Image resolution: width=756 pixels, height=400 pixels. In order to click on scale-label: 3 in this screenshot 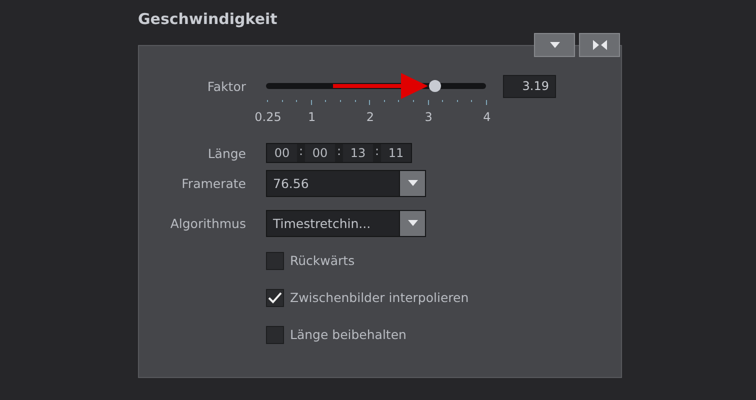, I will do `click(428, 117)`.